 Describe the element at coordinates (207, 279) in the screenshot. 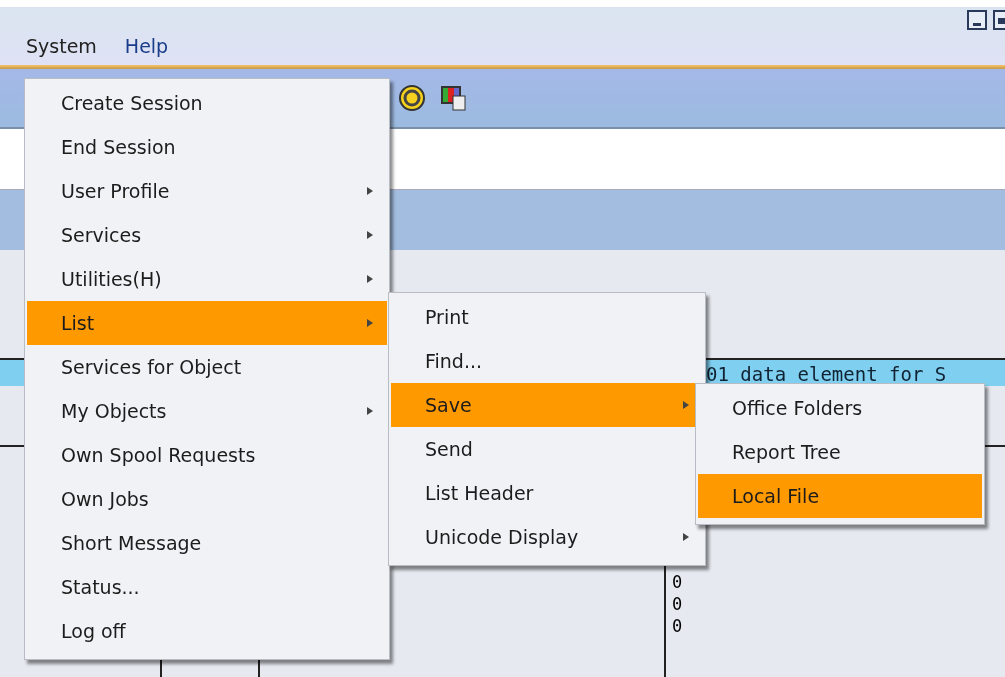

I see `menu-item: Utilities(H)` at that location.